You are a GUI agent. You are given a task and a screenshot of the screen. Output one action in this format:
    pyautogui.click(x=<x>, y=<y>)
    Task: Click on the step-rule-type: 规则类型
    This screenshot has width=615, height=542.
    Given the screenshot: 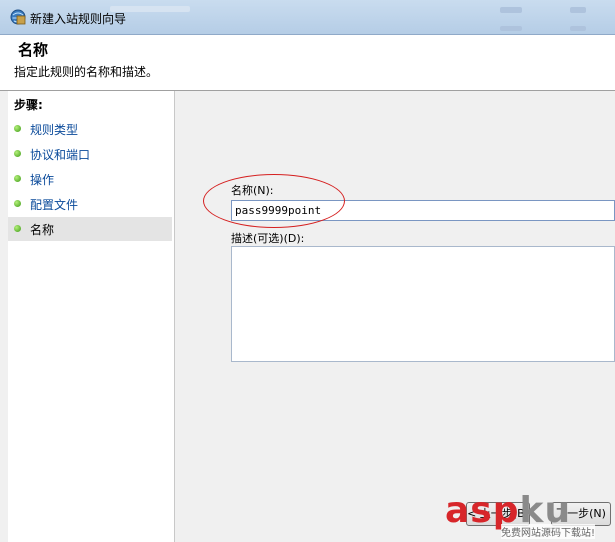 What is the action you would take?
    pyautogui.click(x=90, y=129)
    